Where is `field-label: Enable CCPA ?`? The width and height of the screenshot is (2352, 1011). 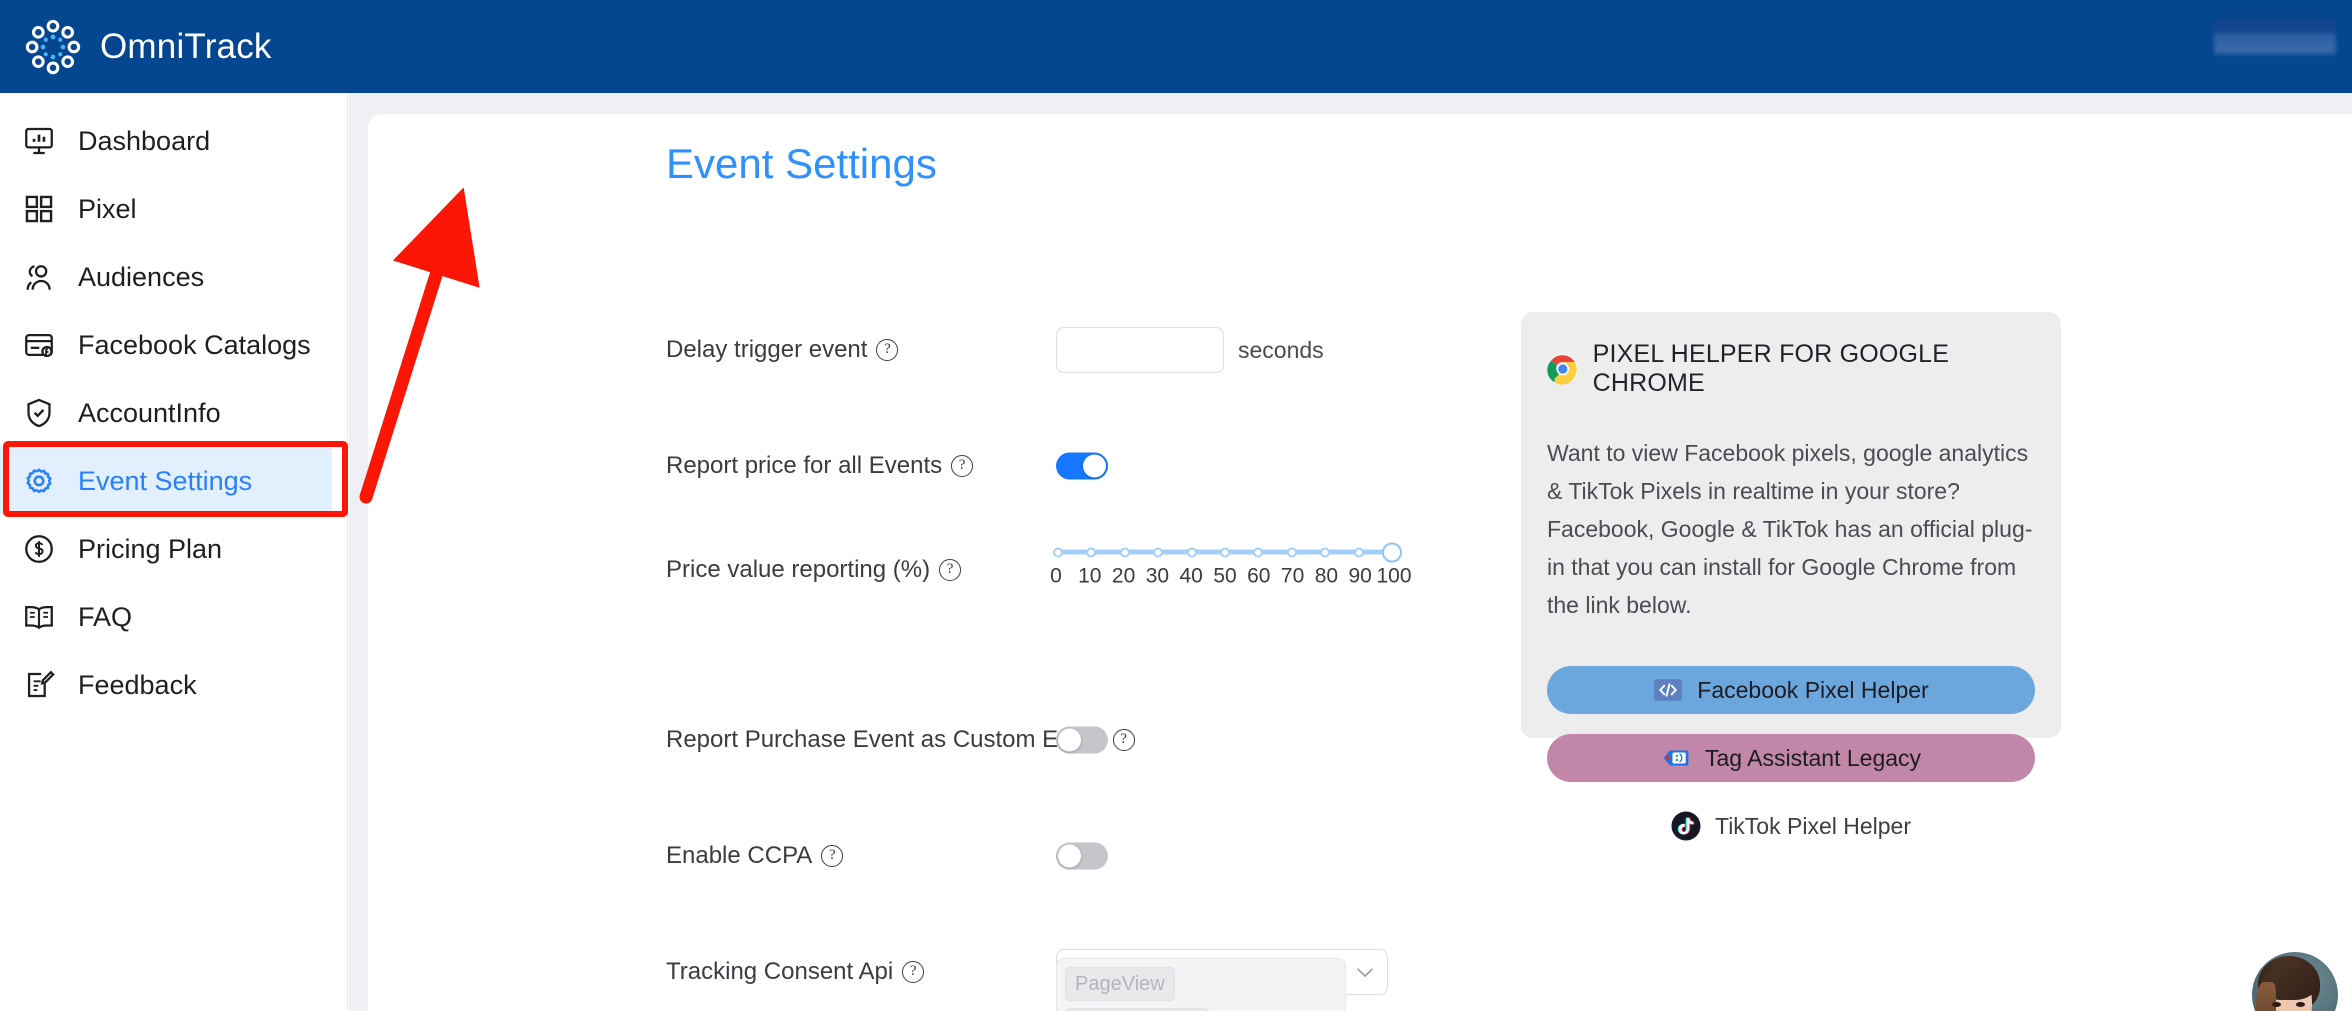 field-label: Enable CCPA ? is located at coordinates (755, 856).